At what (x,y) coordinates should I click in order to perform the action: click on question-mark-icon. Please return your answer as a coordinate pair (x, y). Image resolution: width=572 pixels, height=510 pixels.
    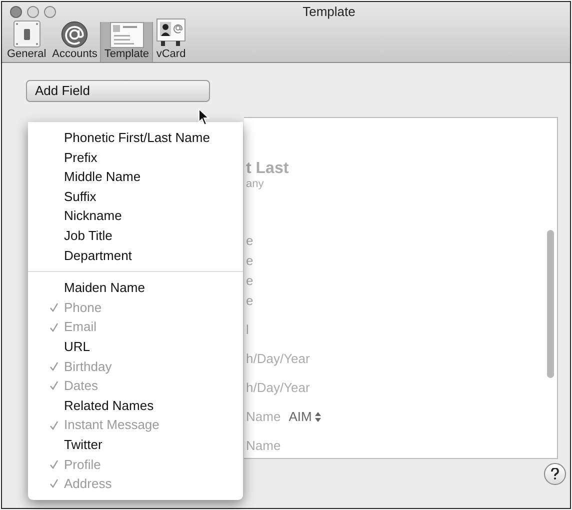
    Looking at the image, I should click on (555, 474).